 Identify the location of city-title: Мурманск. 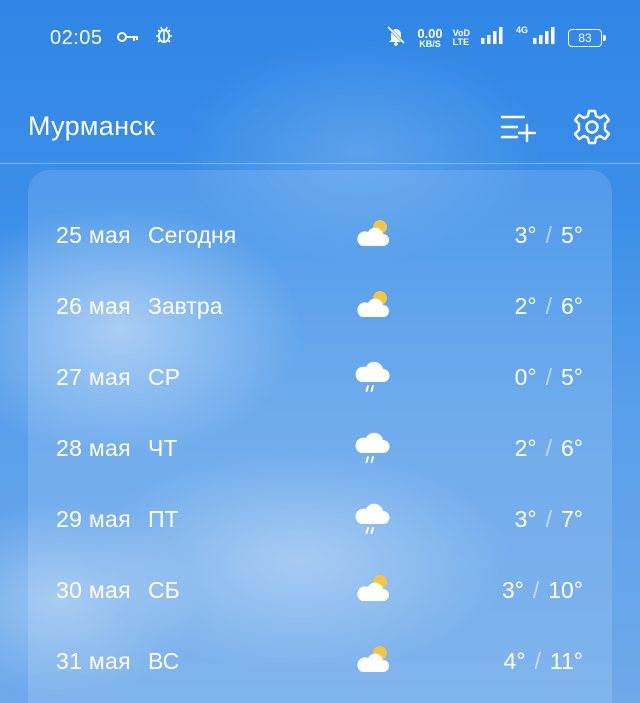
(91, 126).